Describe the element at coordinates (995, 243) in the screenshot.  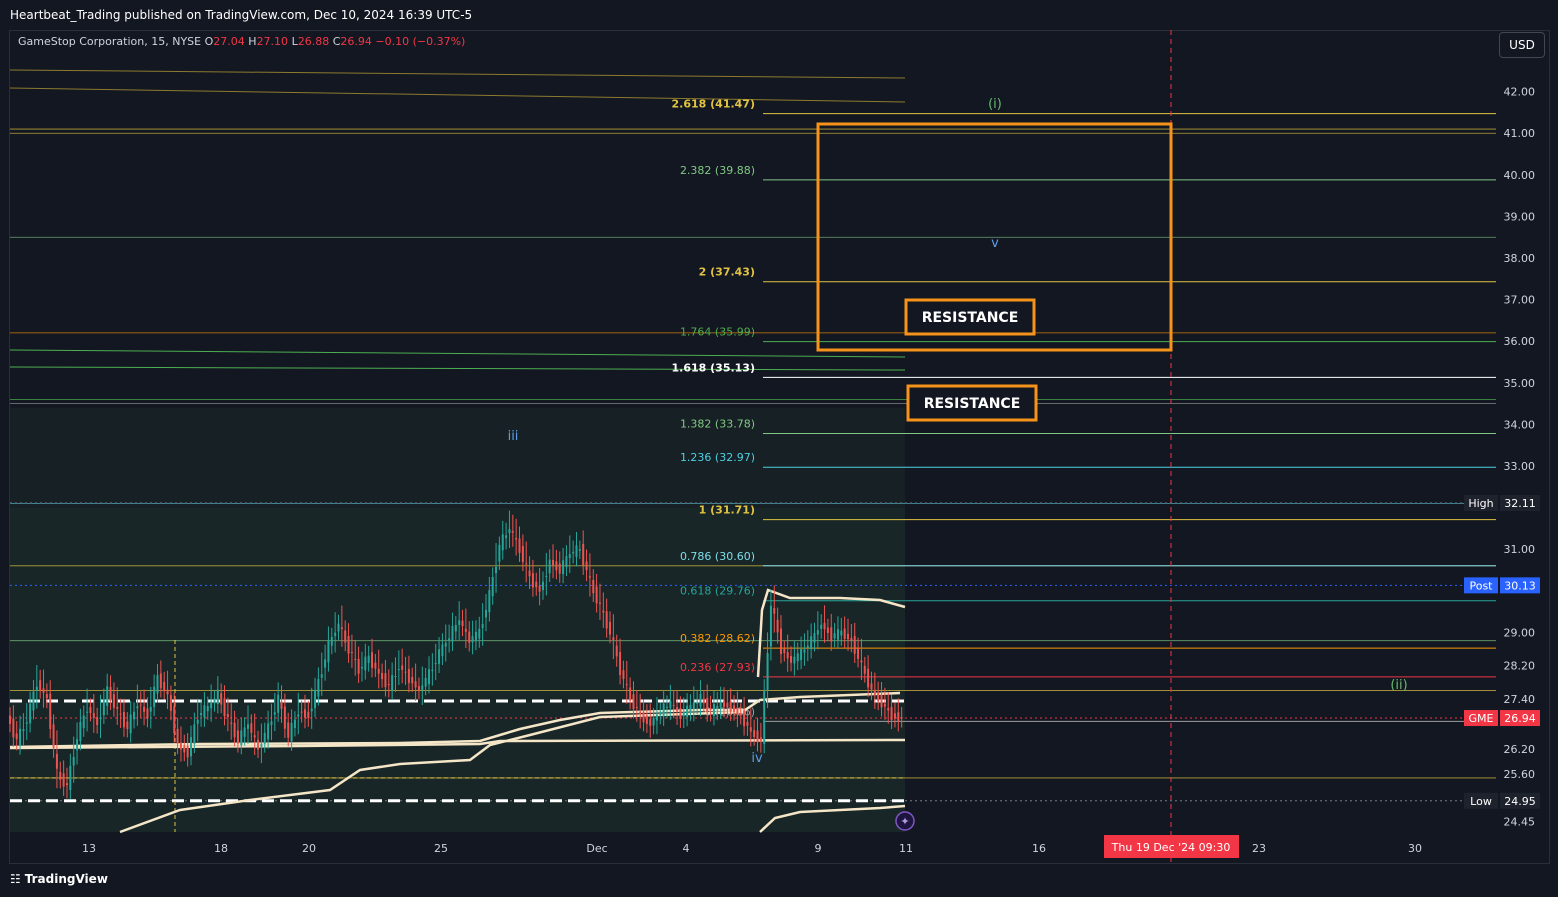
I see `wave-label-1: v` at that location.